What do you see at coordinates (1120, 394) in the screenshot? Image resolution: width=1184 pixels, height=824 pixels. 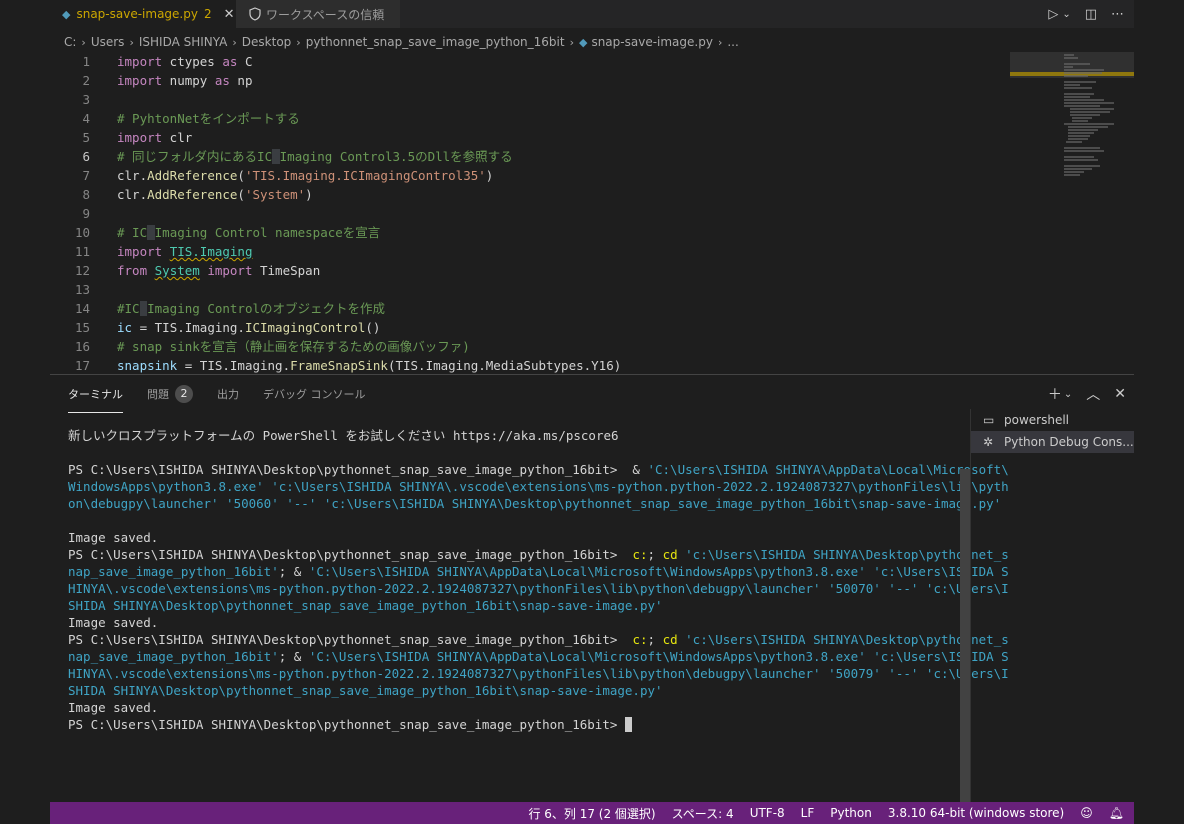 I see `close-panel-icon: ✕` at bounding box center [1120, 394].